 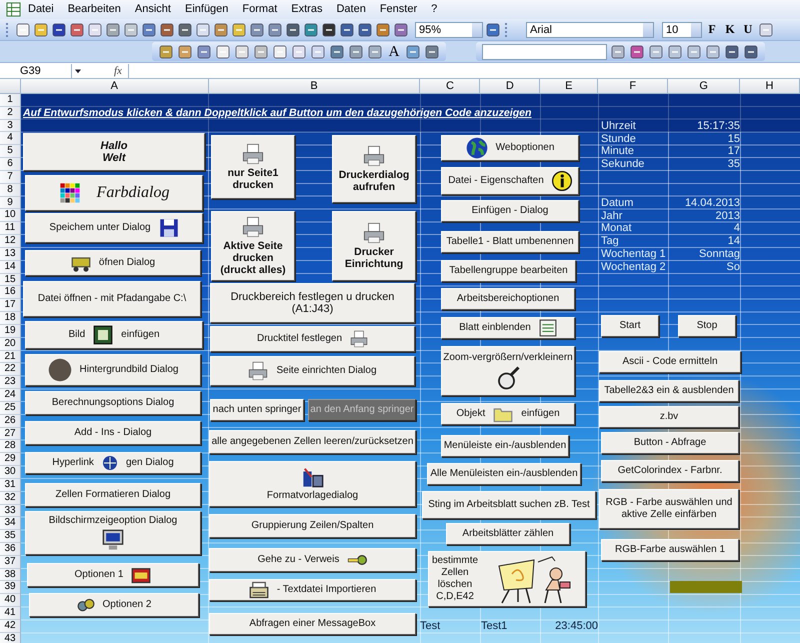 I want to click on macro-button: Seite einrichten Dialog, so click(x=312, y=371).